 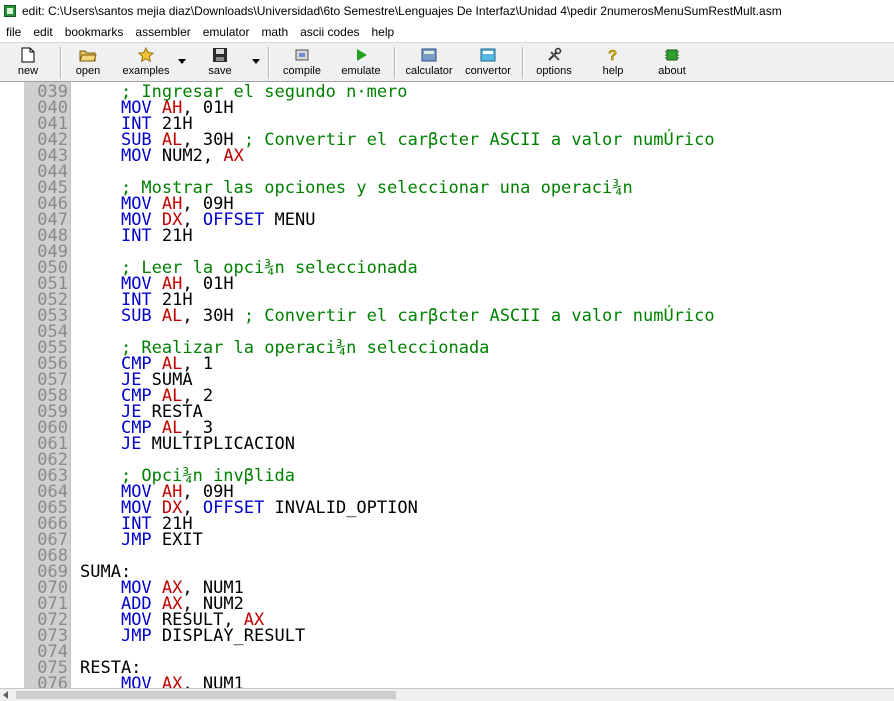 I want to click on code-line: JMP EXIT, so click(x=141, y=540).